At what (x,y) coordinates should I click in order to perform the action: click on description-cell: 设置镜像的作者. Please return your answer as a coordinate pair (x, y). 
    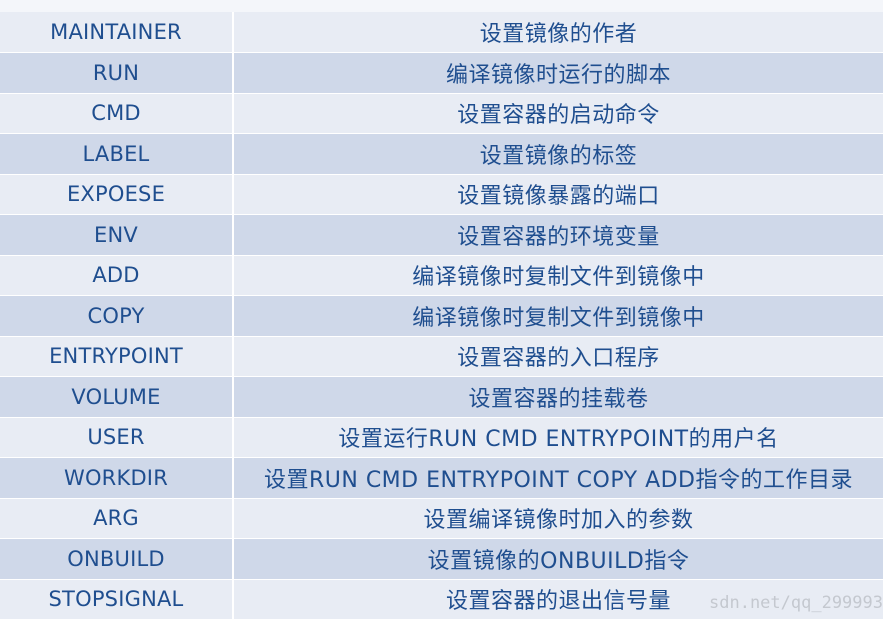
    Looking at the image, I should click on (558, 32).